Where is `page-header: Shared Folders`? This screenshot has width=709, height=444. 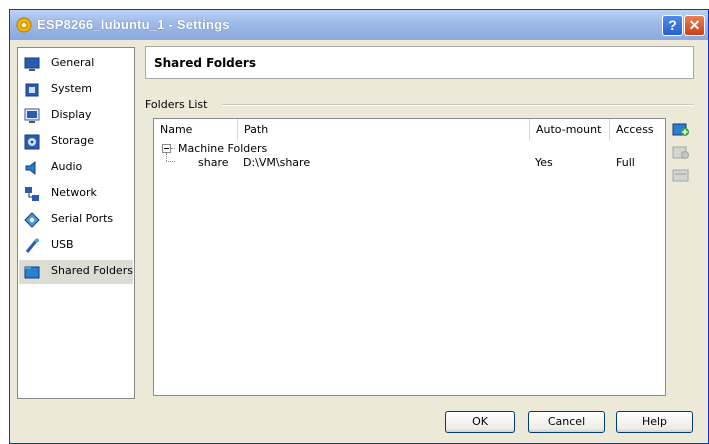
page-header: Shared Folders is located at coordinates (419, 62).